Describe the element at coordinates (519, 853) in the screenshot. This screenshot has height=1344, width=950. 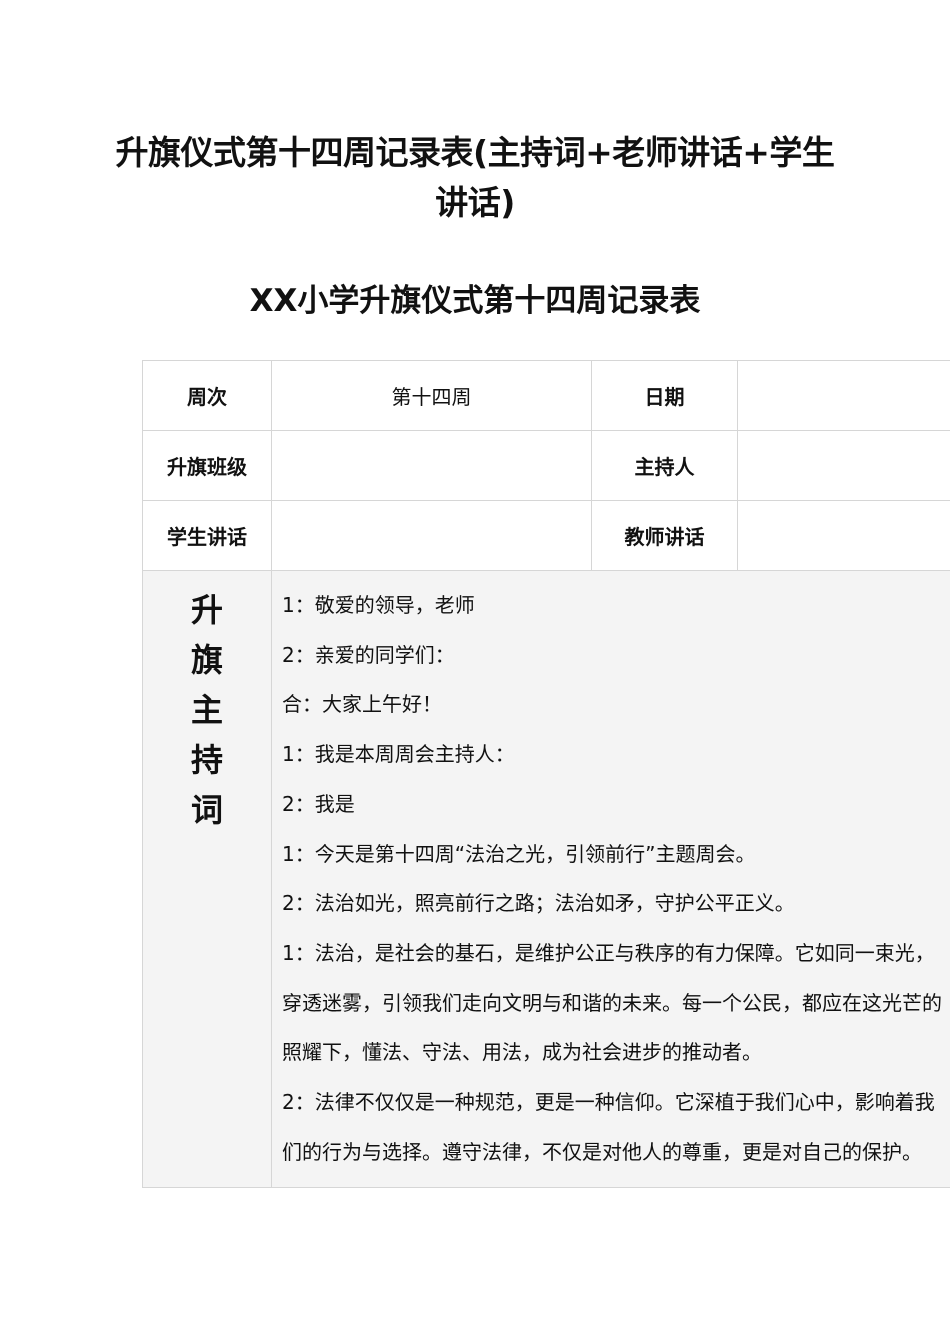
I see `script-line: 1：今天是第十四周“法治之光，引领前行”主题周会。` at that location.